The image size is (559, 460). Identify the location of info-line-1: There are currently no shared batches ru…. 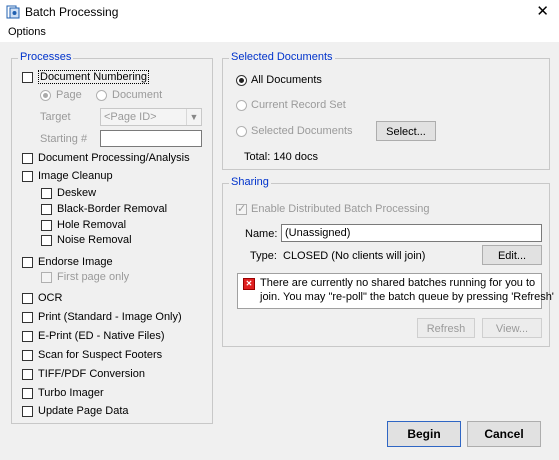
(398, 283).